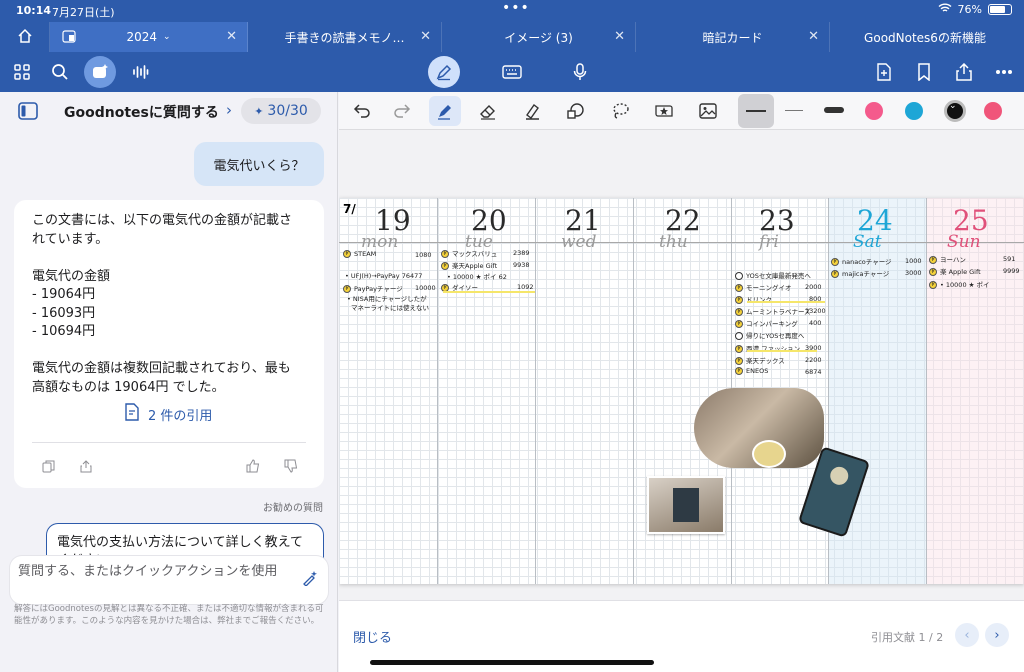 The image size is (1024, 672). Describe the element at coordinates (229, 110) in the screenshot. I see `chevron-right-icon: ›` at that location.